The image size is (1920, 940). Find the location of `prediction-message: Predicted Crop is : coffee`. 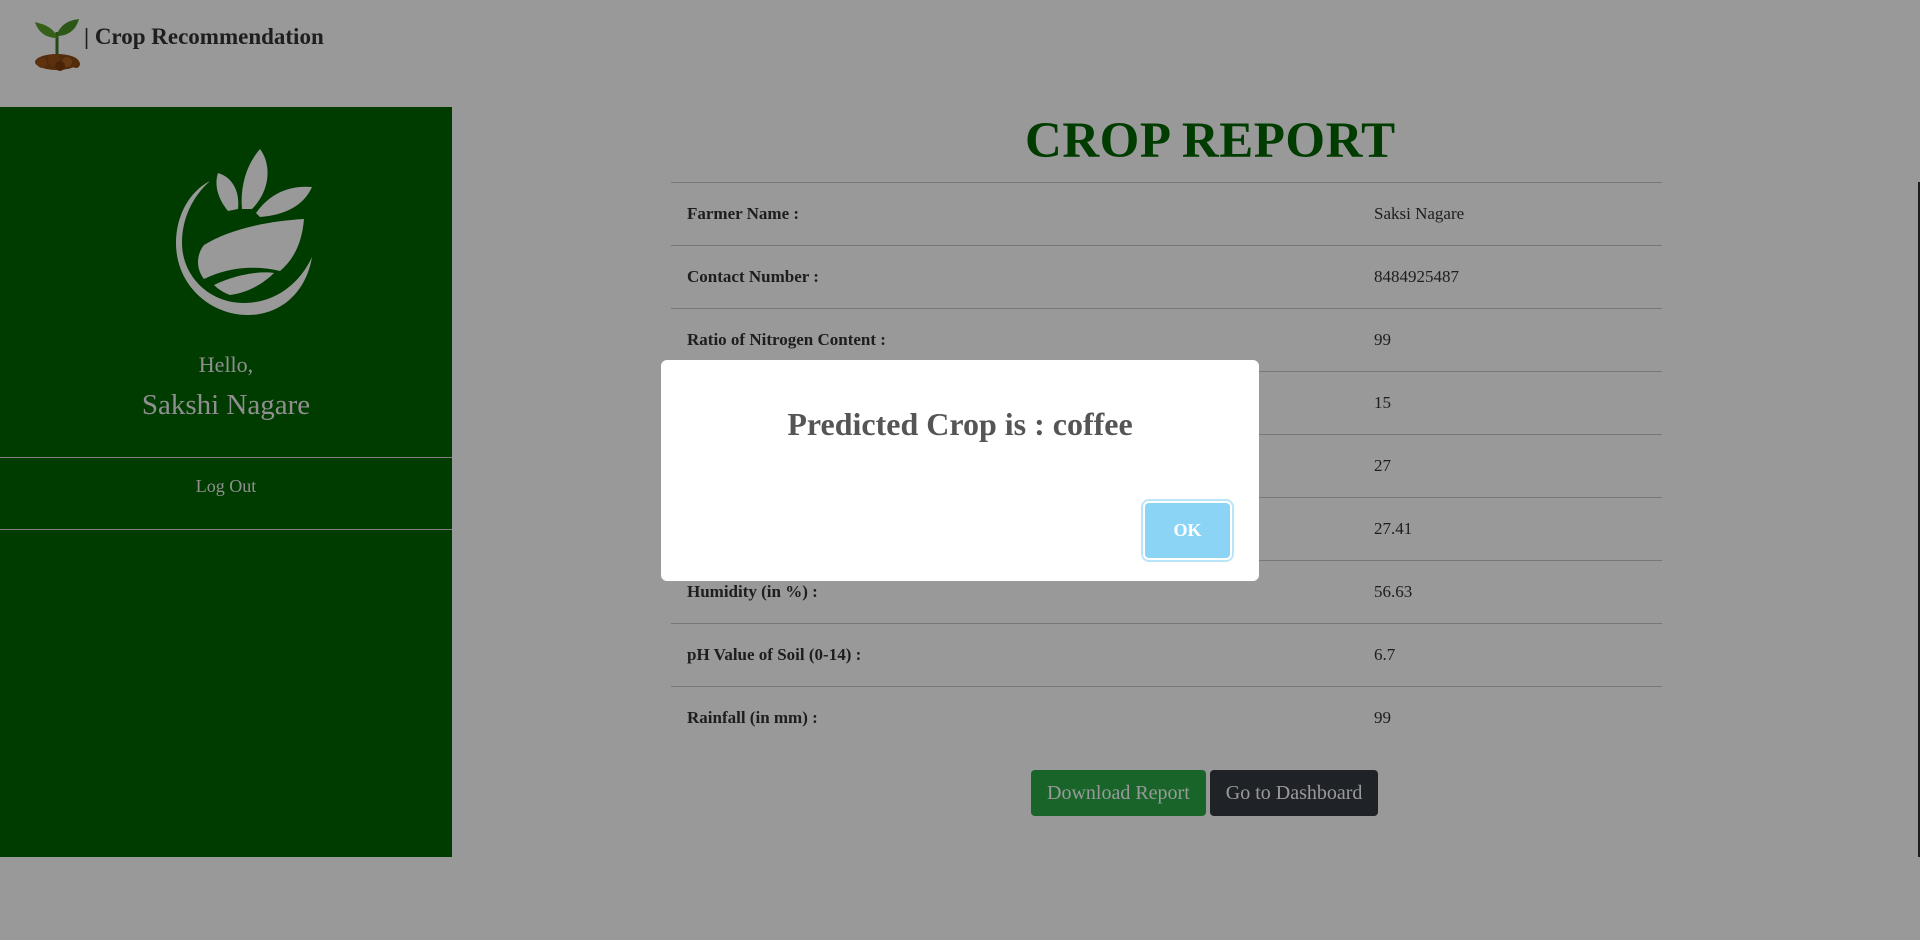

prediction-message: Predicted Crop is : coffee is located at coordinates (960, 424).